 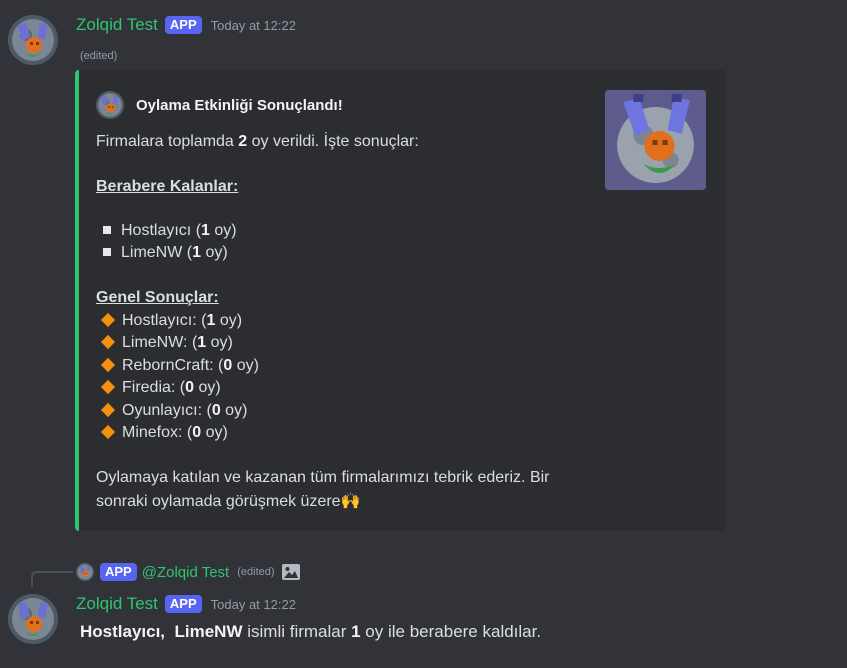 What do you see at coordinates (202, 342) in the screenshot?
I see `general-item-votes: 1` at bounding box center [202, 342].